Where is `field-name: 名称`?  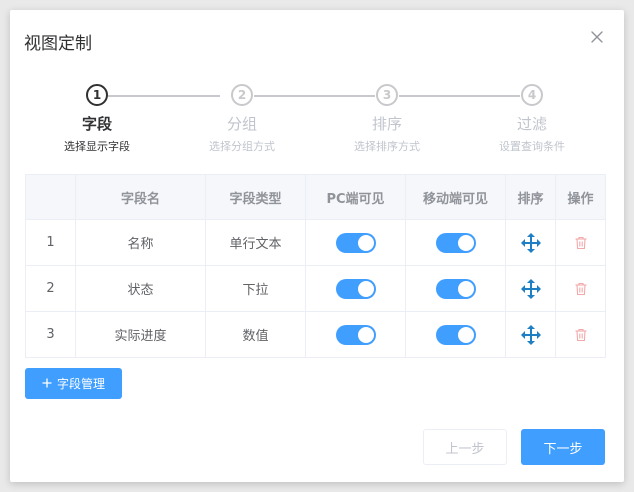 field-name: 名称 is located at coordinates (140, 242).